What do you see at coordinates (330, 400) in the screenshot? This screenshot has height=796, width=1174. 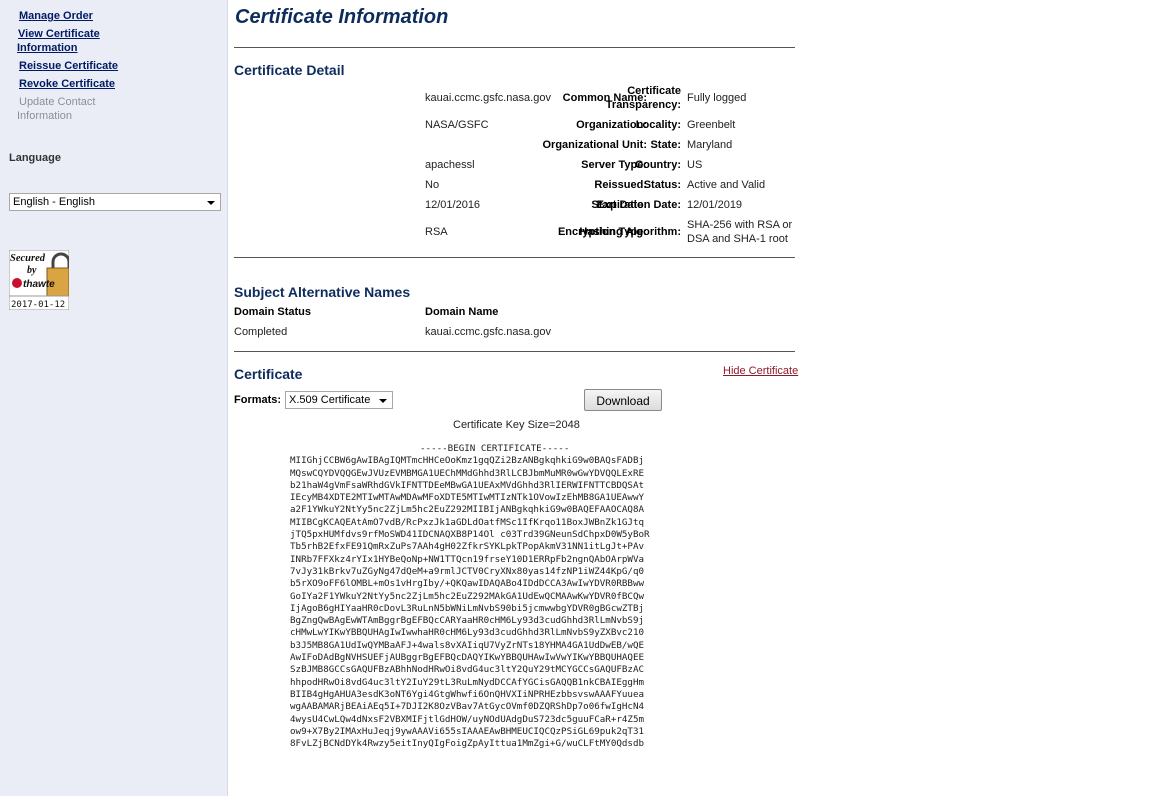 I see `format-selected-value: X.509 Certificate` at bounding box center [330, 400].